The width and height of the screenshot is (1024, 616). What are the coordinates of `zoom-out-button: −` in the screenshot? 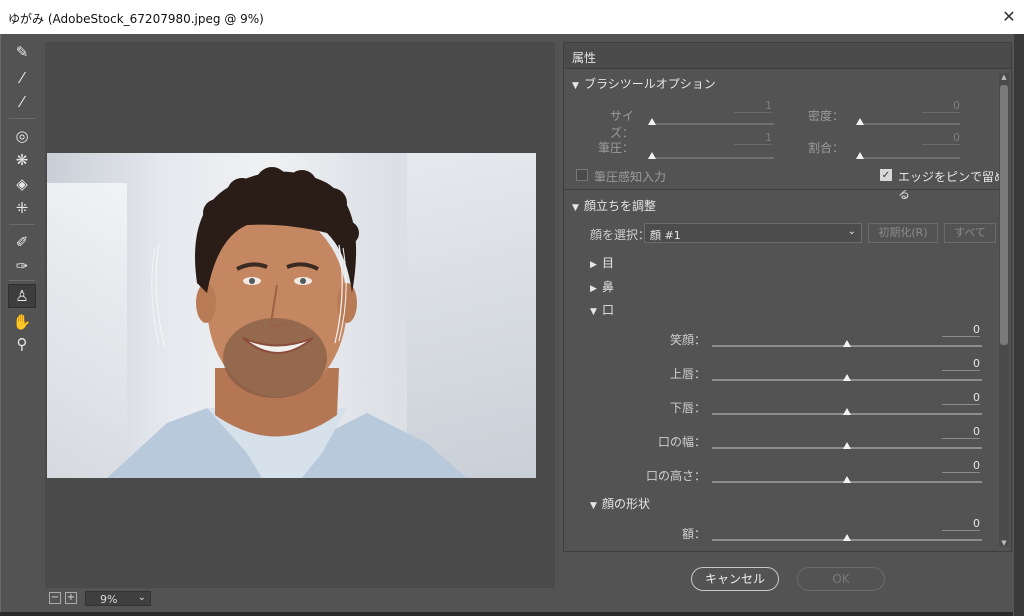 It's located at (55, 598).